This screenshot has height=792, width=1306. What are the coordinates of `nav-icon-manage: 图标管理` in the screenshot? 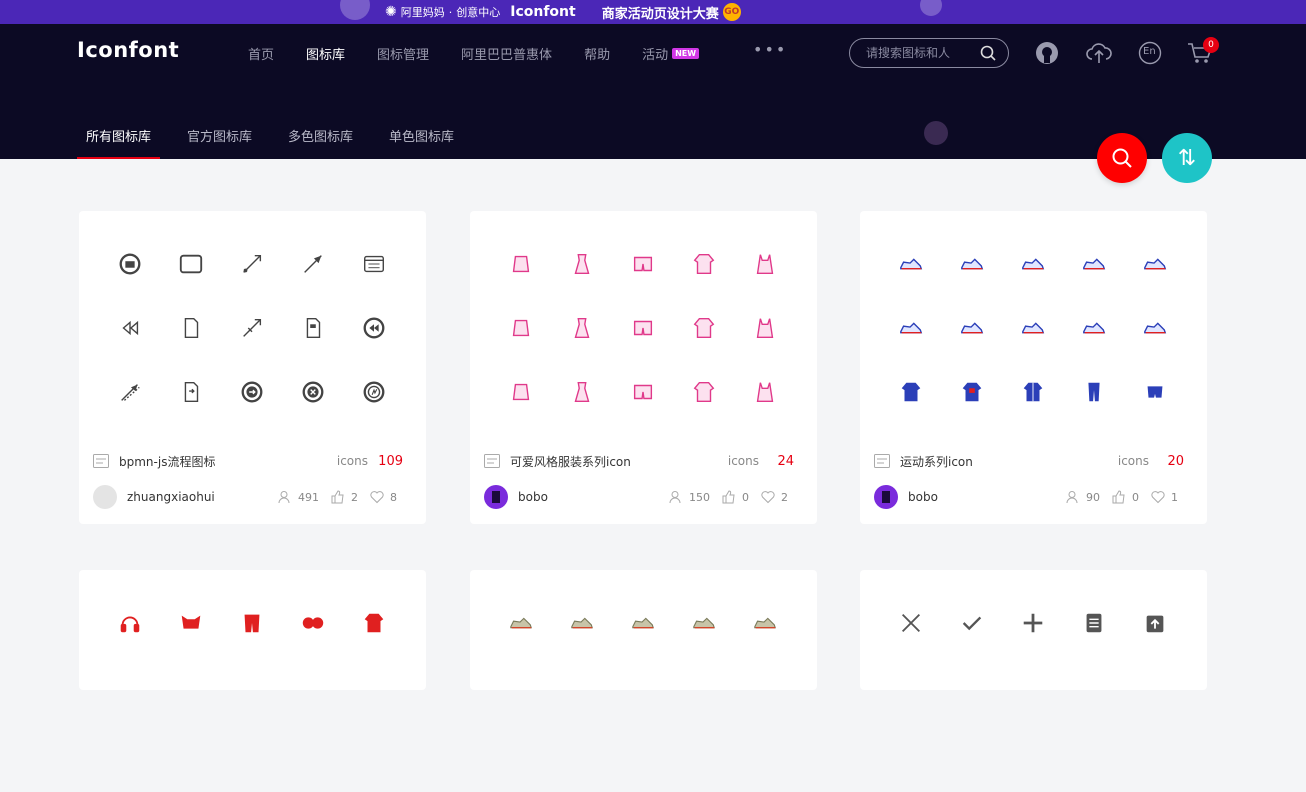 It's located at (403, 53).